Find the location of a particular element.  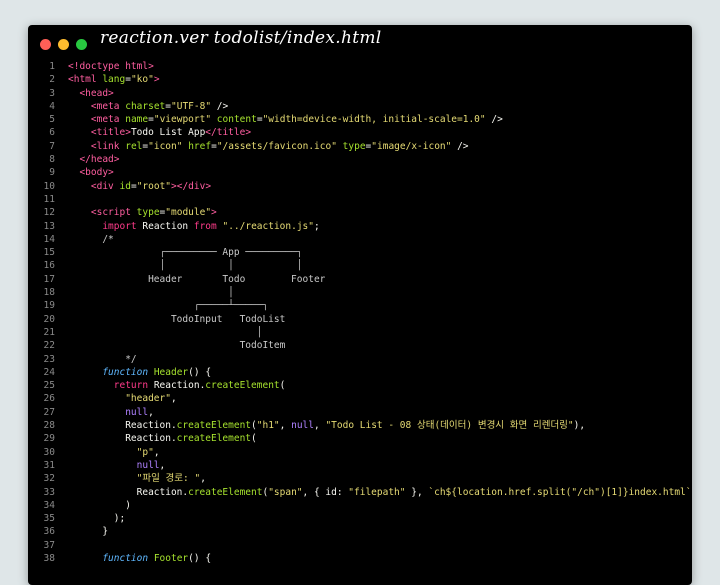

code-line: 10 <div id="root"></div> is located at coordinates (360, 186).